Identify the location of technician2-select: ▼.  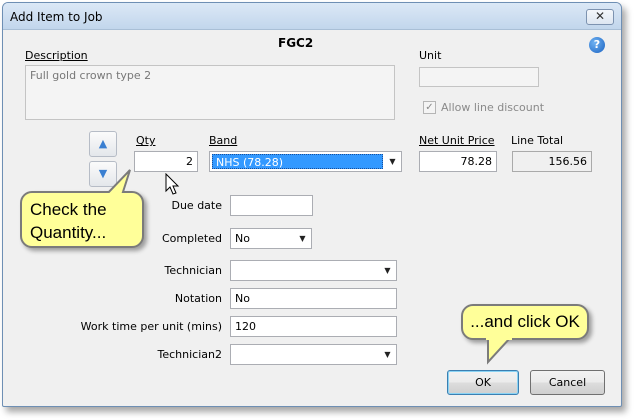
(313, 354).